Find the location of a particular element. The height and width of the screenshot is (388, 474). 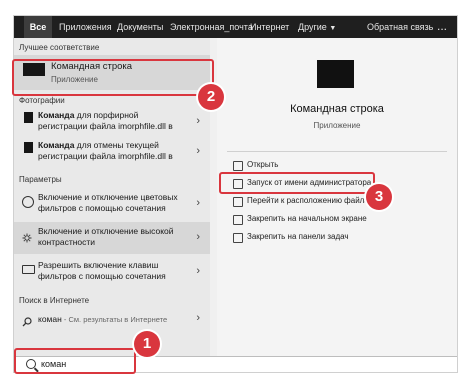

web-suffix: - См. результаты в Интернете is located at coordinates (114, 319).